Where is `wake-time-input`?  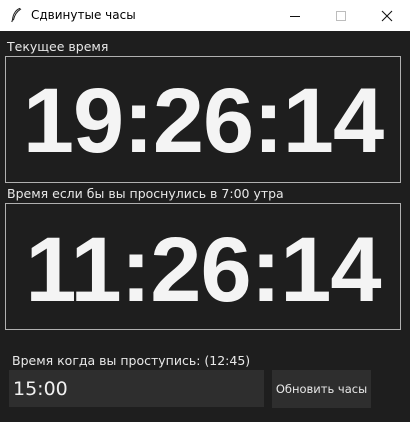
wake-time-input is located at coordinates (136, 388).